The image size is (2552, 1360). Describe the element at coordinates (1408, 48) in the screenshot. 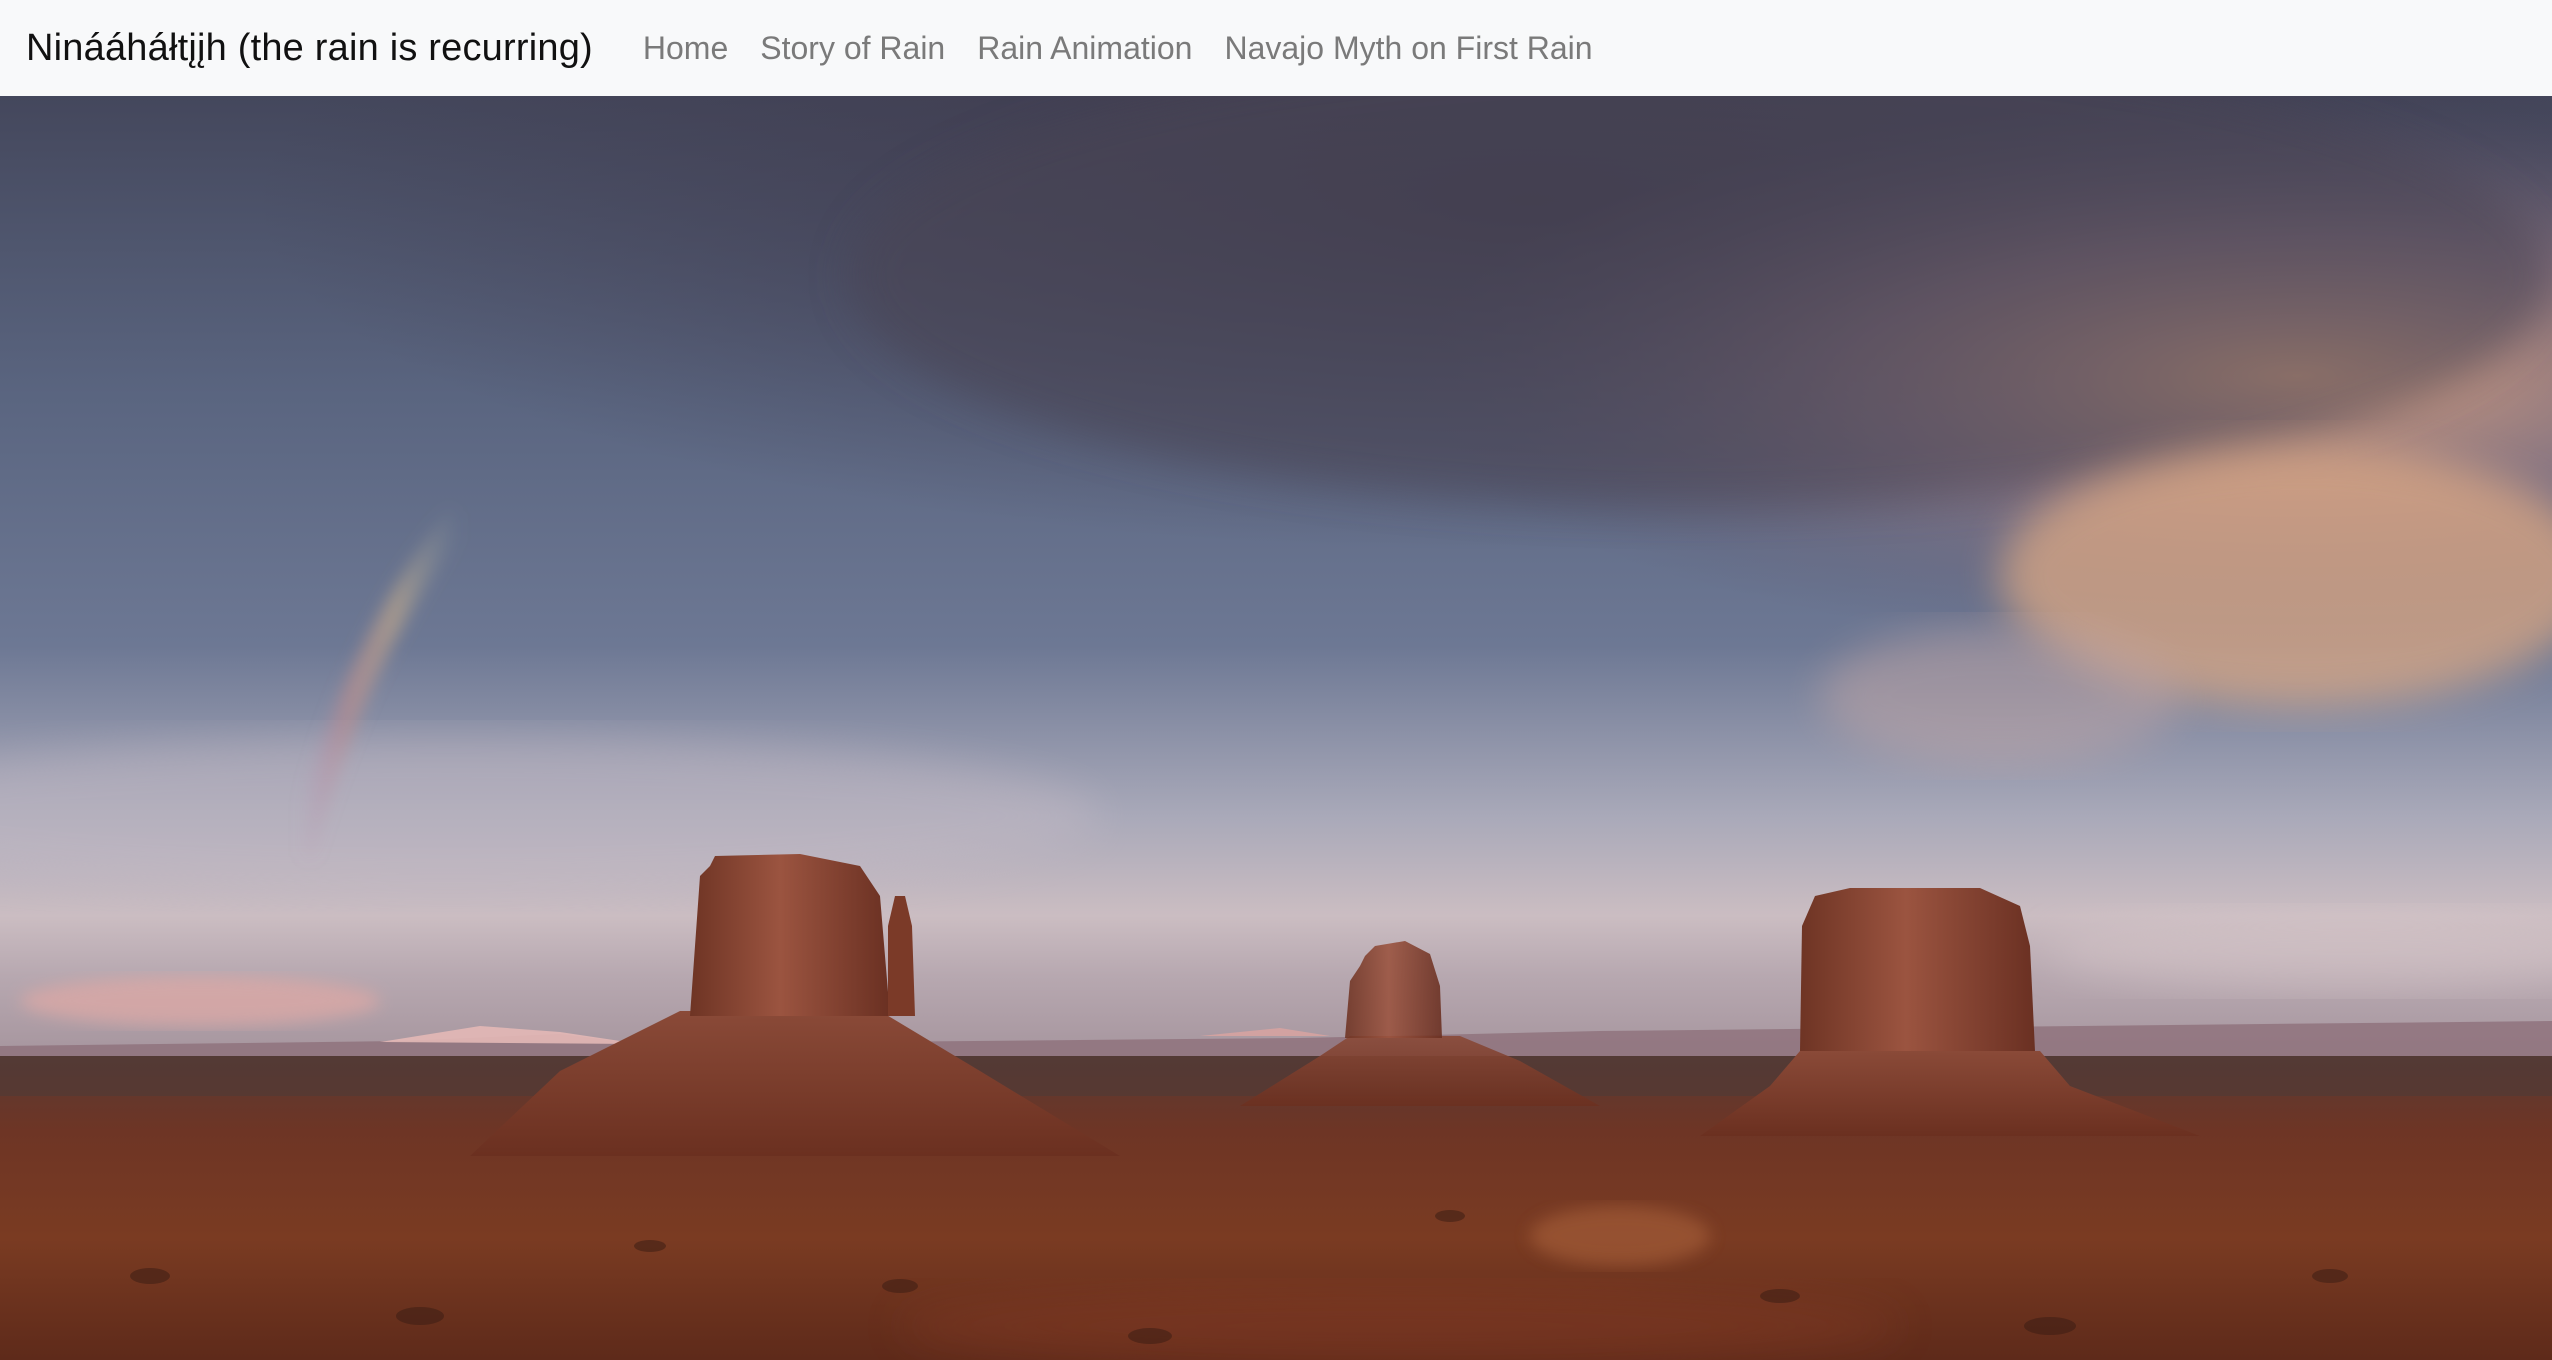

I see `nav-link-navajo-myth: Navajo Myth on First Rain` at that location.